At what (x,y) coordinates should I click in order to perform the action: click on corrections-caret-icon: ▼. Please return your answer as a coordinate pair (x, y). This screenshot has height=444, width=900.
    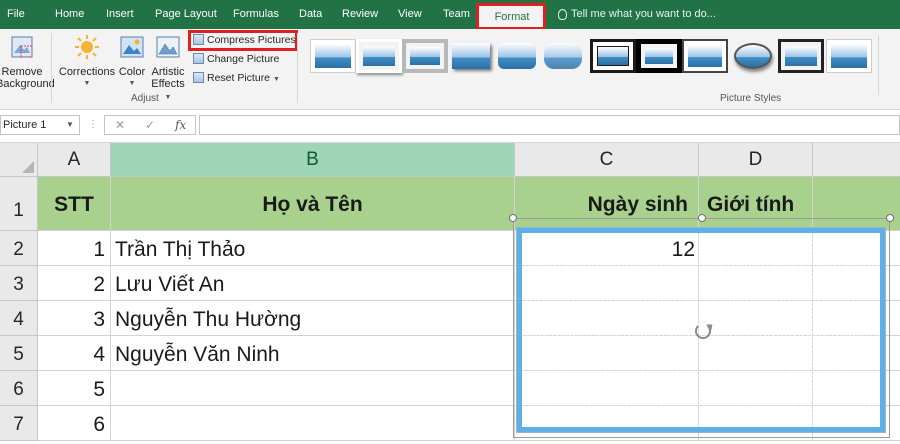
    Looking at the image, I should click on (87, 83).